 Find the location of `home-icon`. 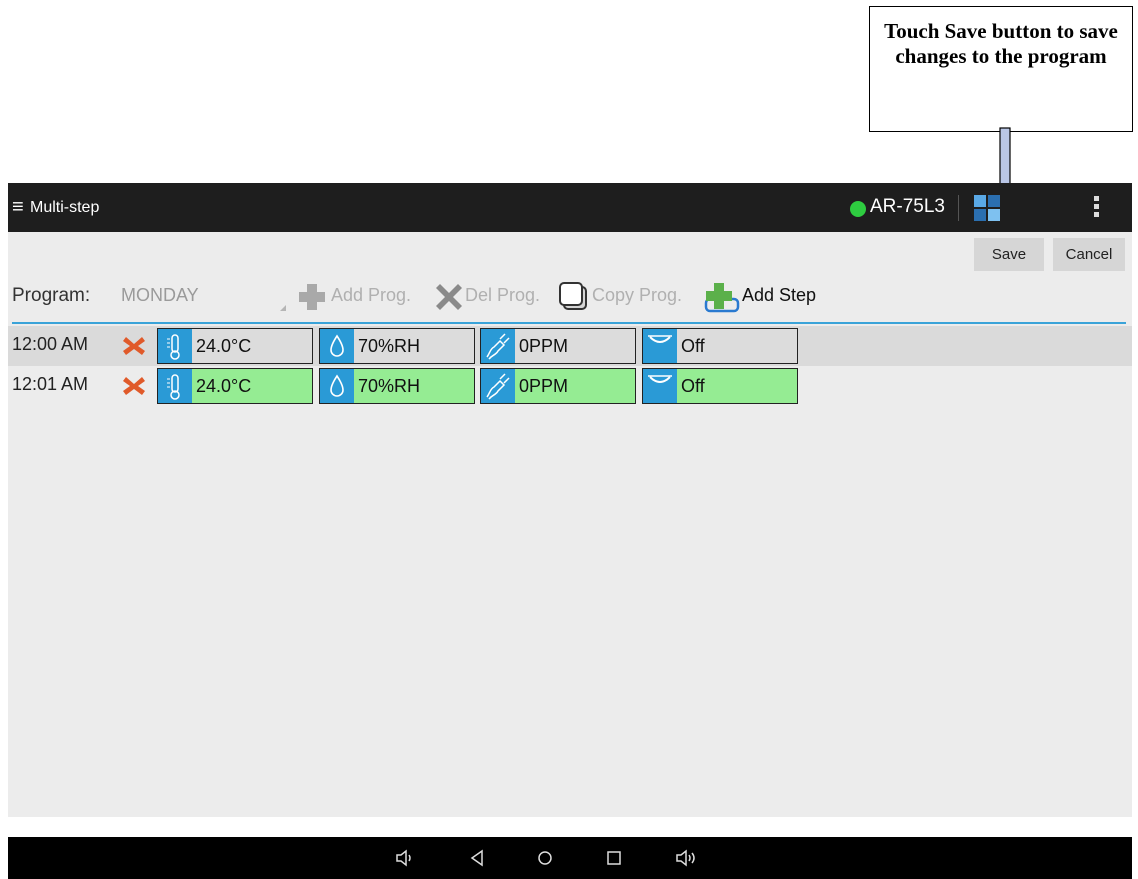

home-icon is located at coordinates (545, 858).